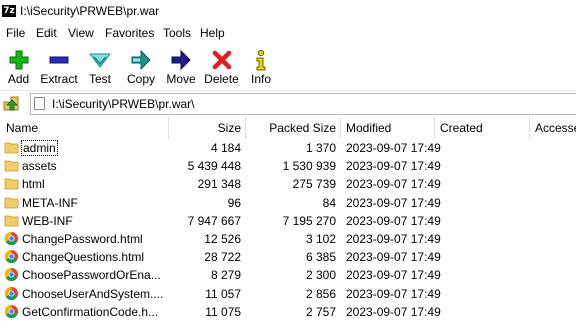  Describe the element at coordinates (261, 60) in the screenshot. I see `info-icon` at that location.